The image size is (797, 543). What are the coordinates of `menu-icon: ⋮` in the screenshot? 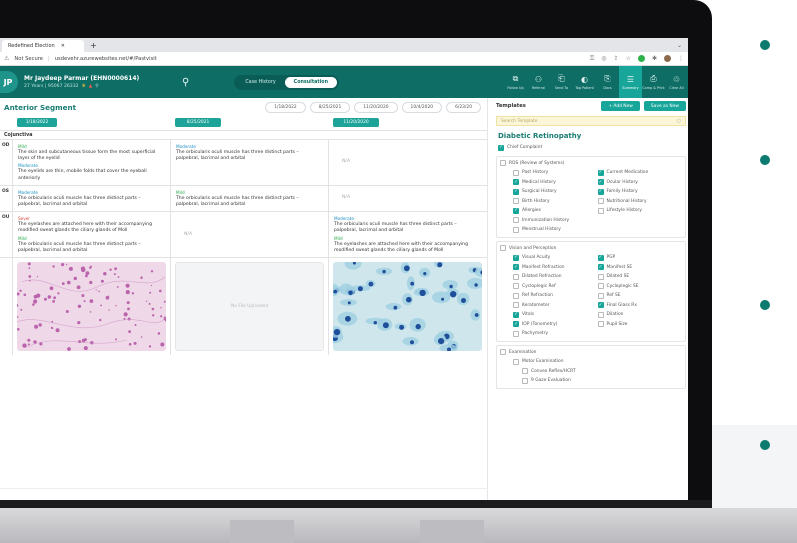 It's located at (681, 59).